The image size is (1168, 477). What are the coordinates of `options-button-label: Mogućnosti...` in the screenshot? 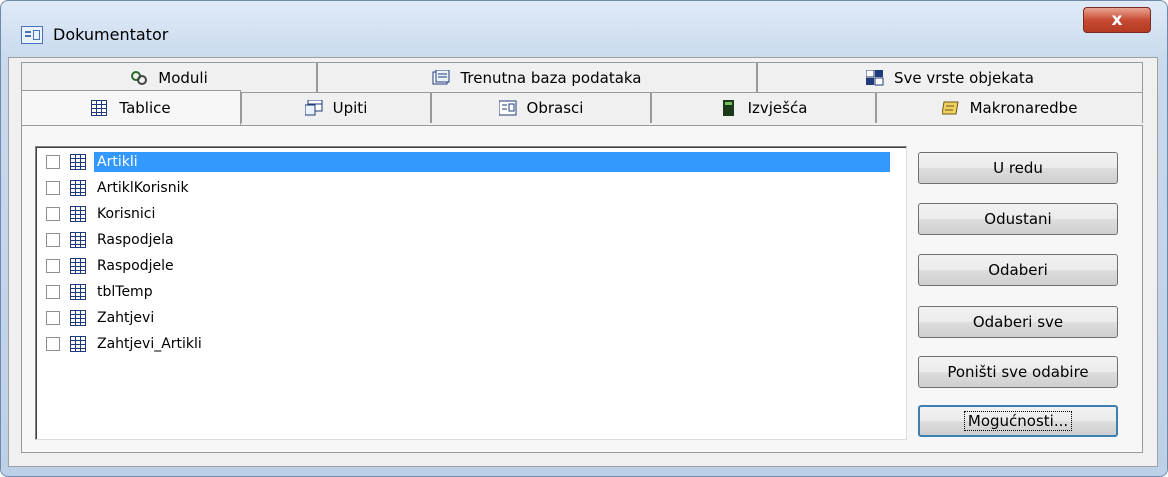 It's located at (1018, 421).